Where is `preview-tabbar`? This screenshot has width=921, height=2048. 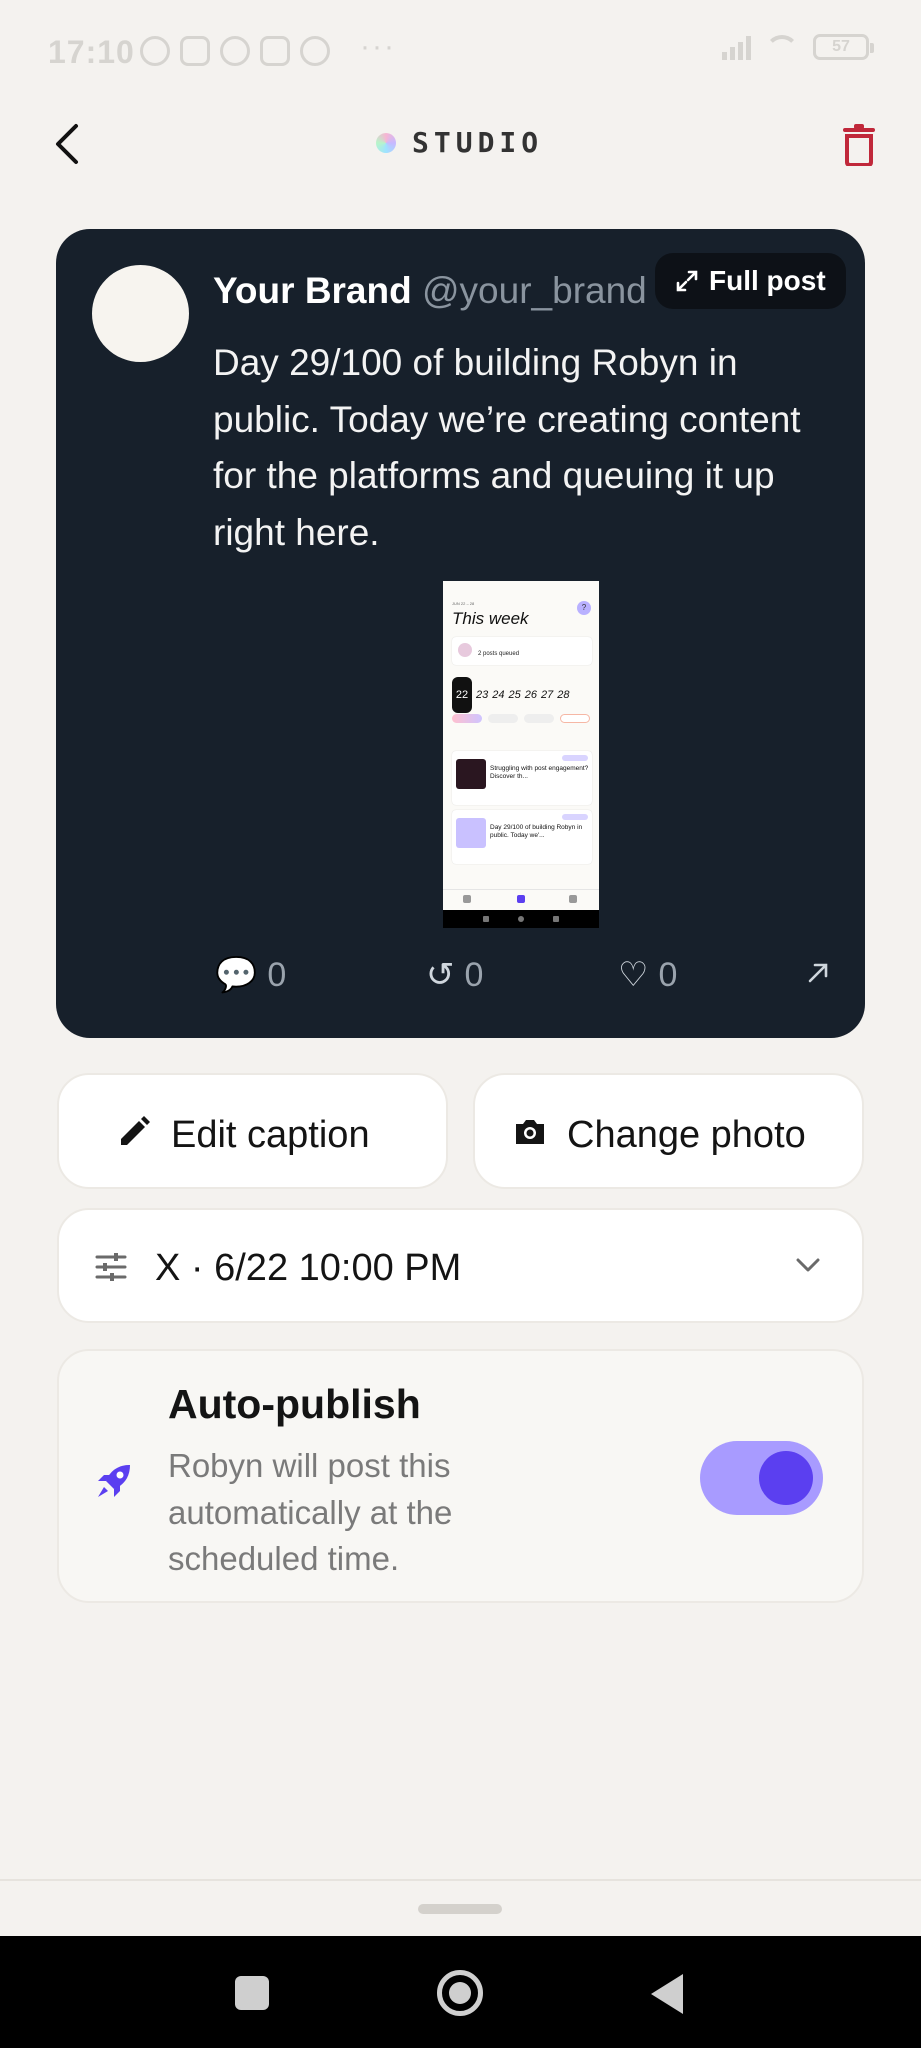 preview-tabbar is located at coordinates (521, 899).